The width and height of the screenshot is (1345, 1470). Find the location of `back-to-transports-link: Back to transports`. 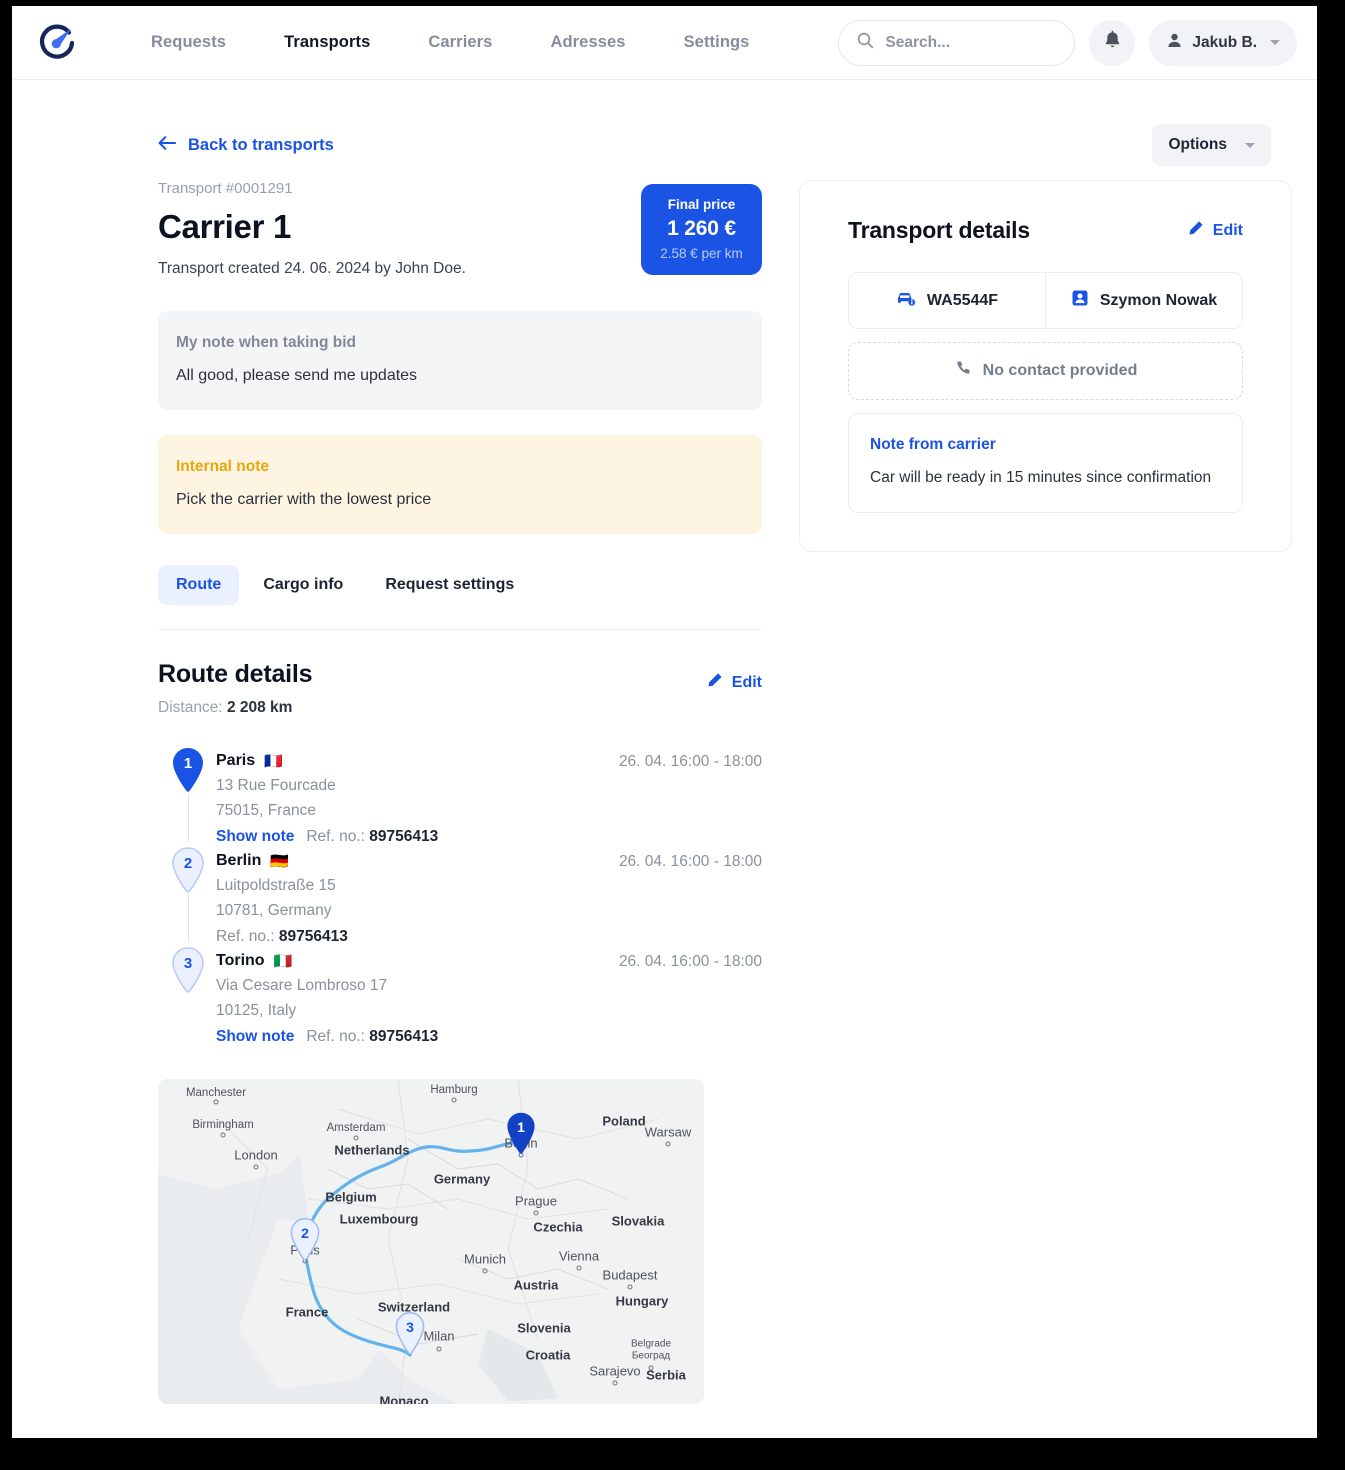

back-to-transports-link: Back to transports is located at coordinates (246, 145).